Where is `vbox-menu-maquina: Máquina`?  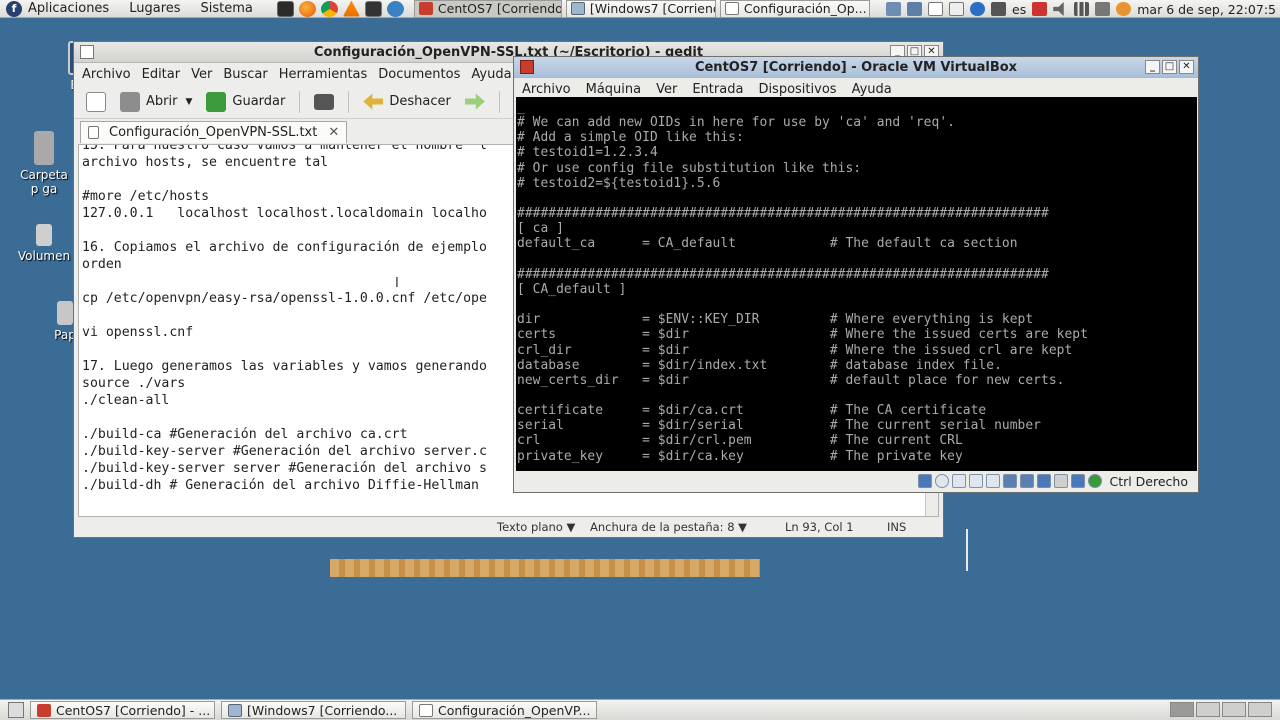
vbox-menu-maquina: Máquina is located at coordinates (614, 89).